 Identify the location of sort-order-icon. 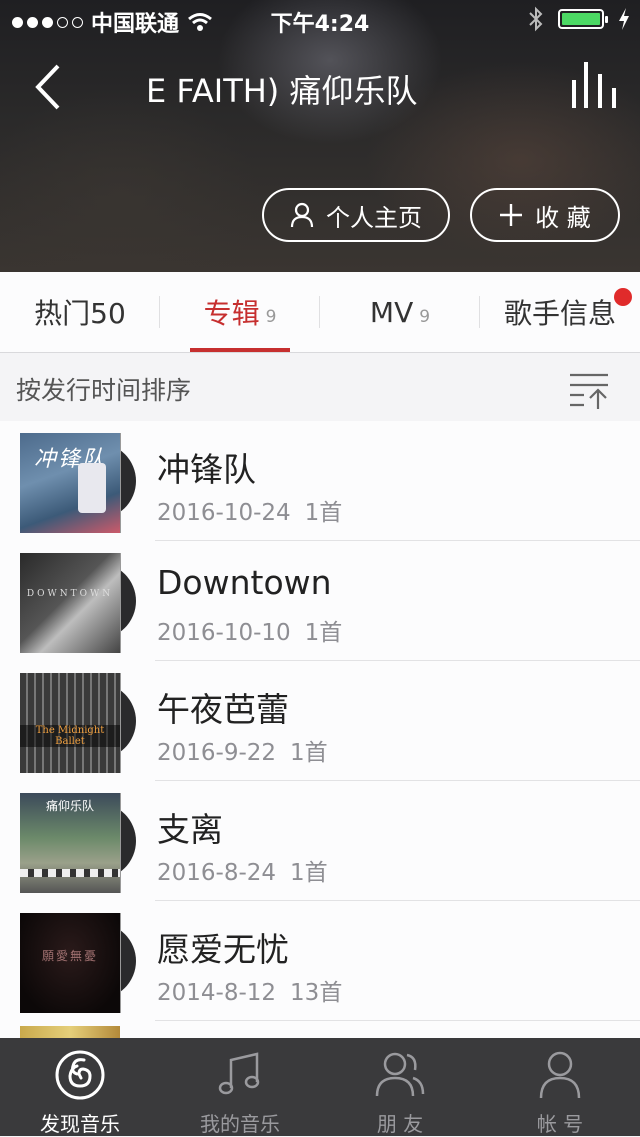
(589, 391).